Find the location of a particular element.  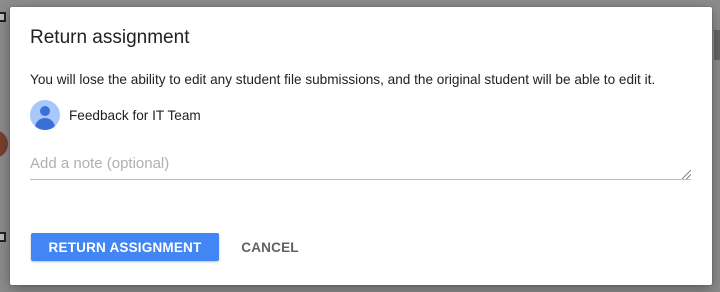

background-scrollbar-fragment is located at coordinates (717, 45).